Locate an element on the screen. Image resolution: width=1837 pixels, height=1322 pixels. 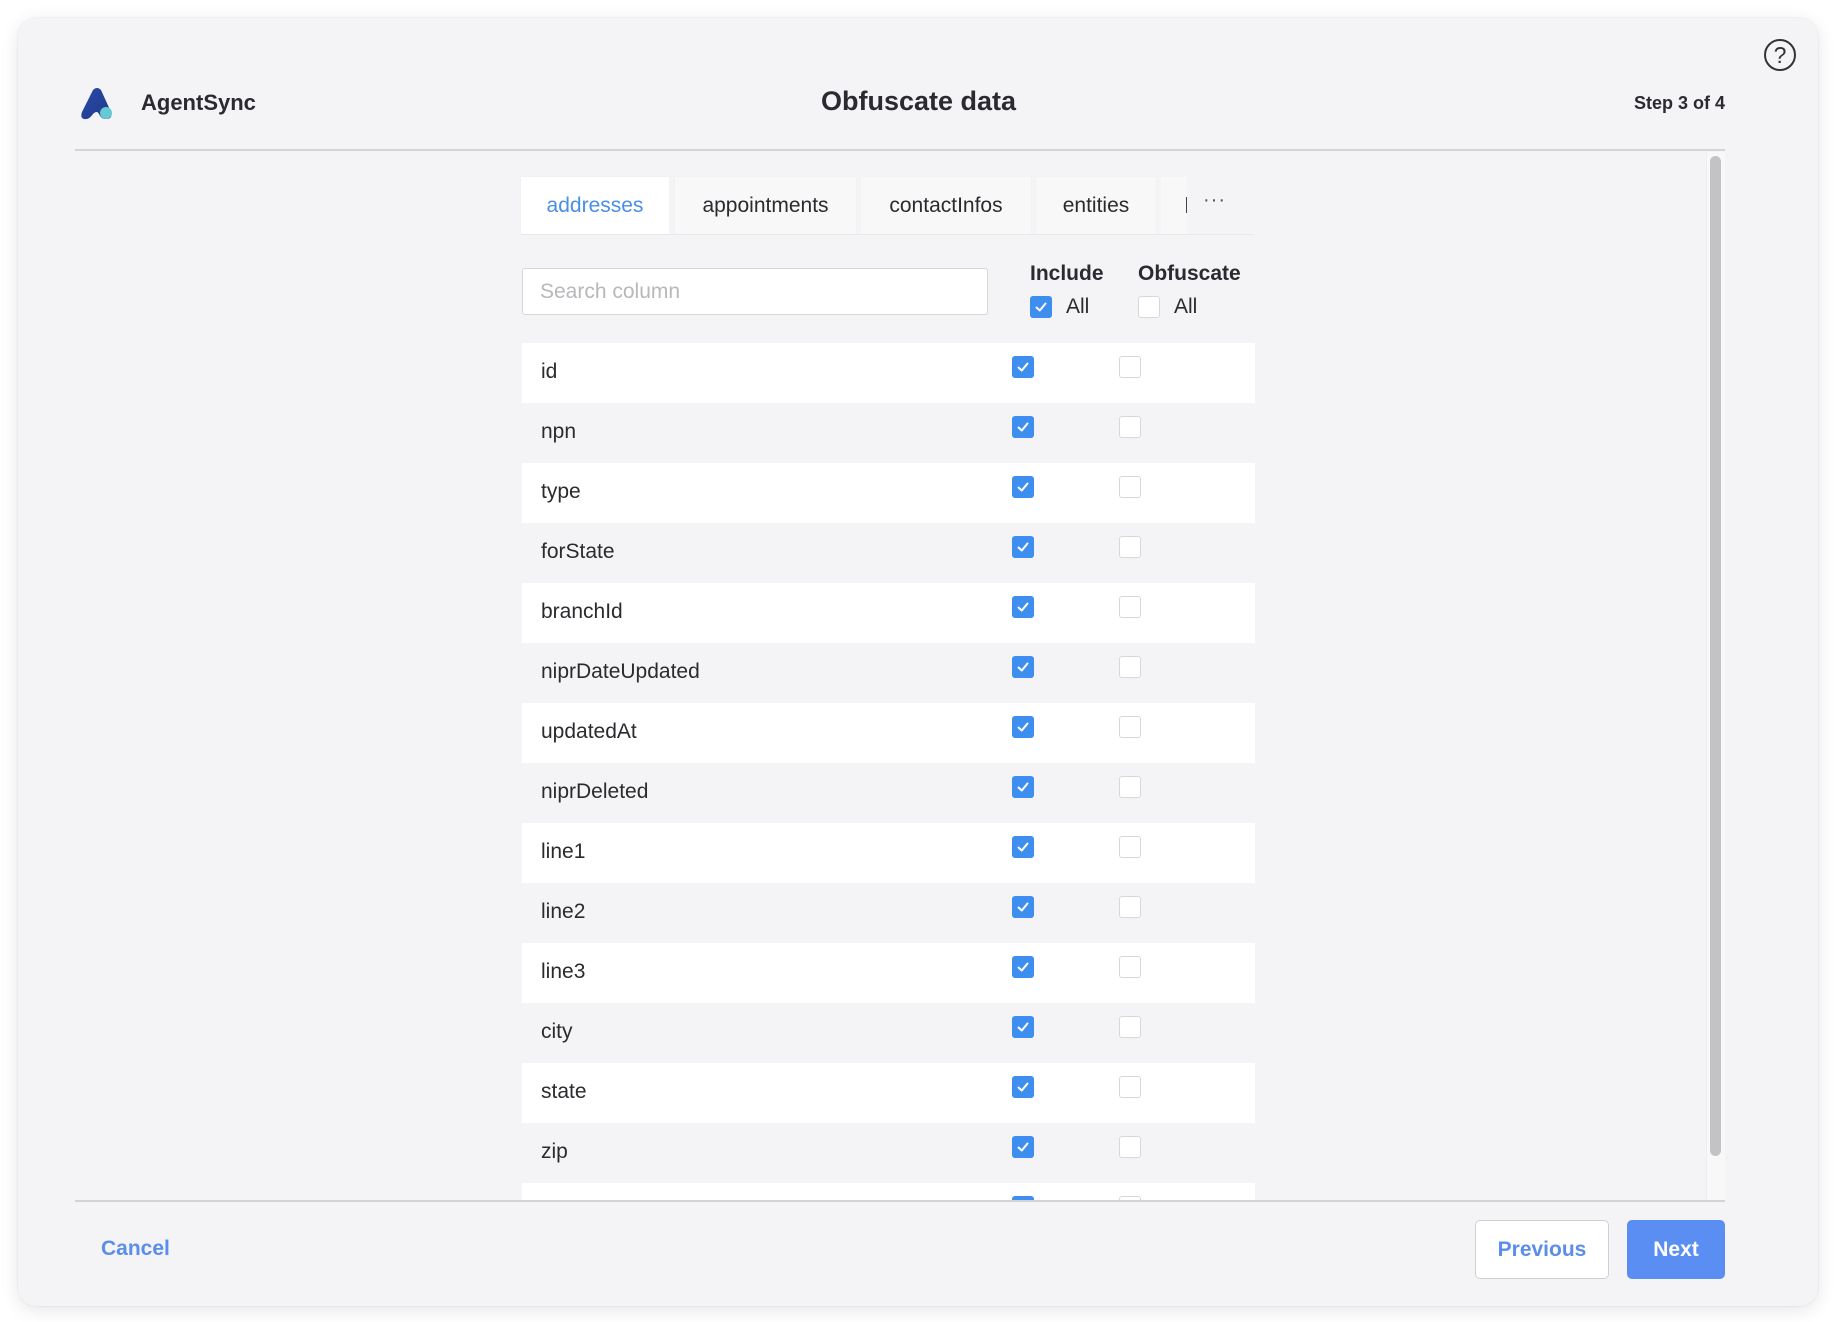
column-row: line2 is located at coordinates (888, 913).